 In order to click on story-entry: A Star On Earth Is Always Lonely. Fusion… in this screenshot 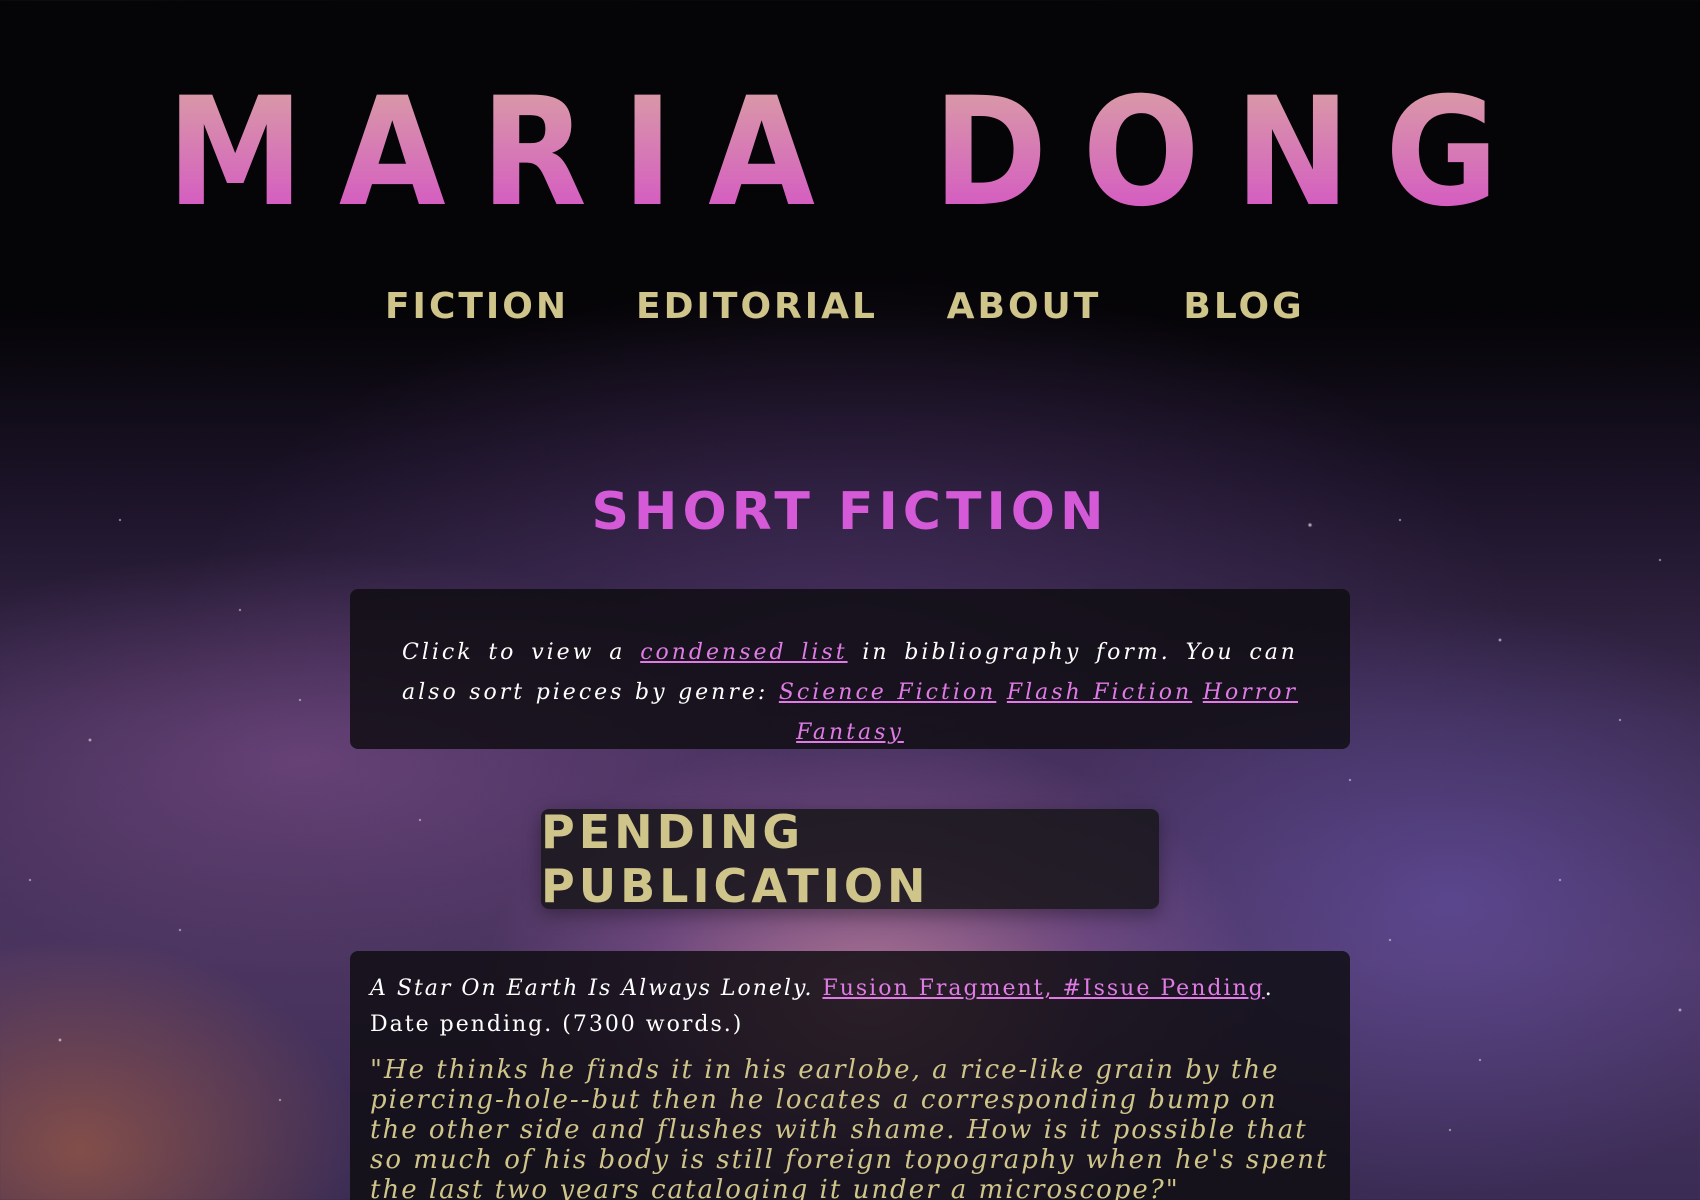, I will do `click(850, 1075)`.